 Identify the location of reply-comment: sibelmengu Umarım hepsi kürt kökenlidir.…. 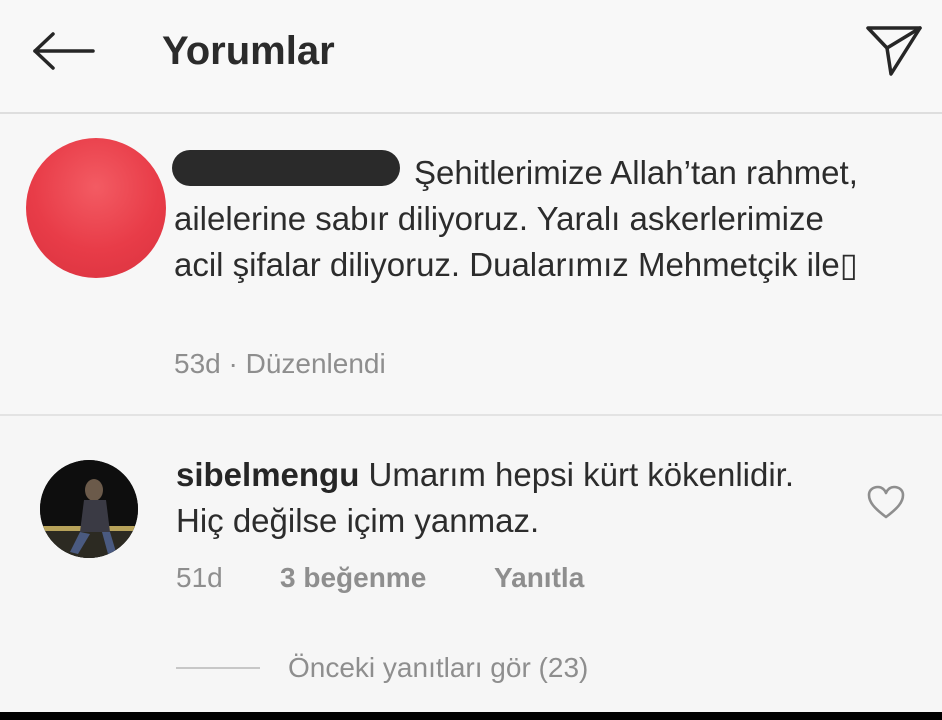
(496, 498).